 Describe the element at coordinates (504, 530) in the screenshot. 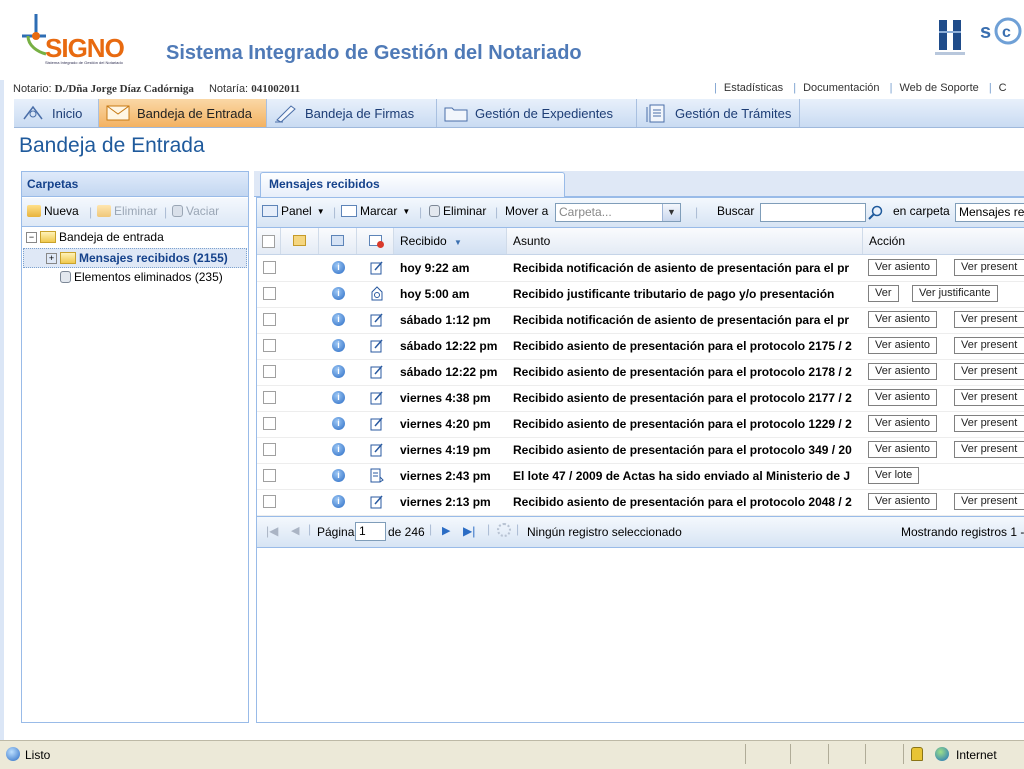

I see `refresh-icon` at that location.